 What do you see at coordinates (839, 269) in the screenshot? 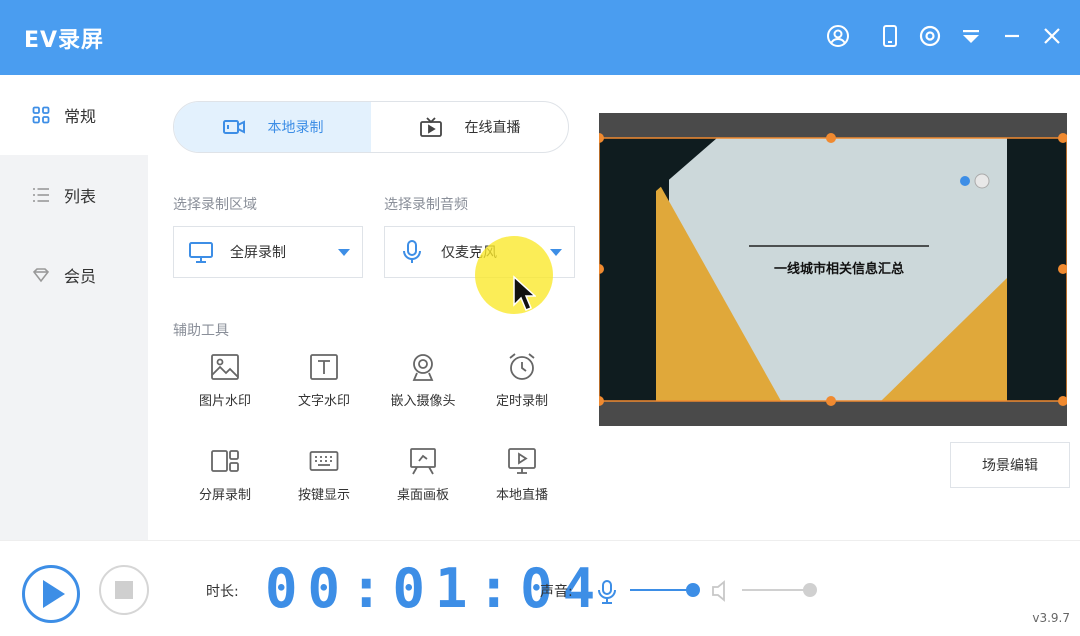
I see `slide-title: 一线城市相关信息汇总` at bounding box center [839, 269].